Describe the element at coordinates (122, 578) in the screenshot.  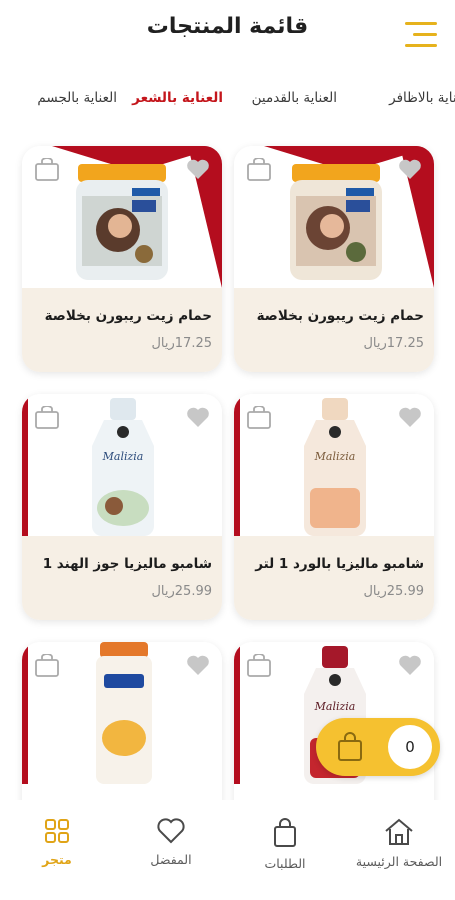
I see `product-info: شامبو ماليزيا جوز الهند 1 25.99ريال` at that location.